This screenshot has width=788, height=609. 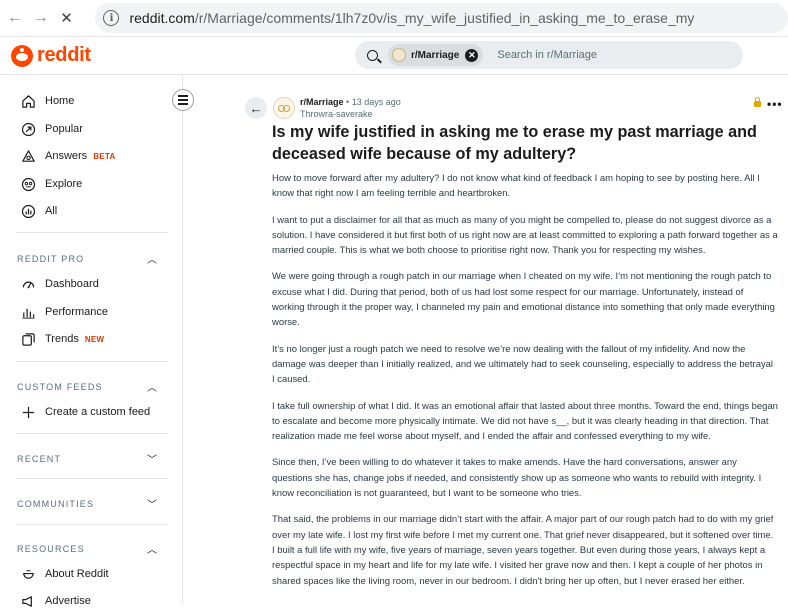 I want to click on search-bar: r/Marriage ✕ Search in r/Marriage, so click(x=549, y=55).